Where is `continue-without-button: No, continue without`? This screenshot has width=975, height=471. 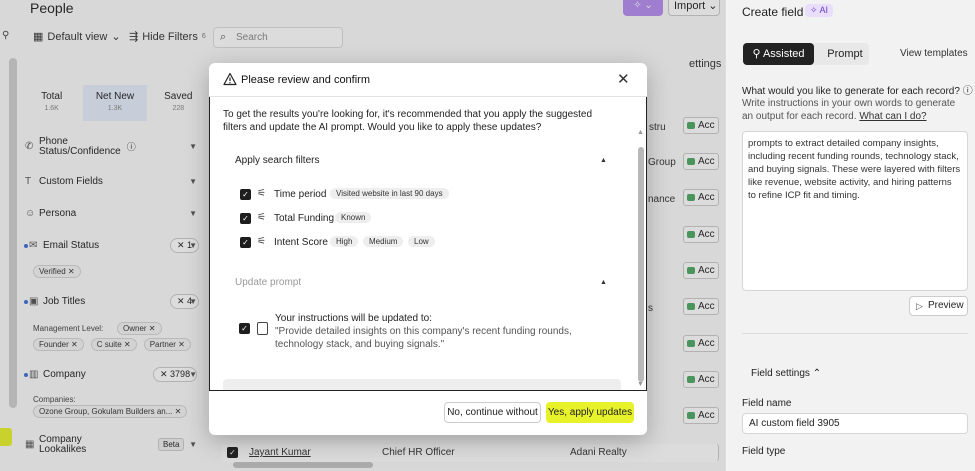
continue-without-button: No, continue without is located at coordinates (492, 412).